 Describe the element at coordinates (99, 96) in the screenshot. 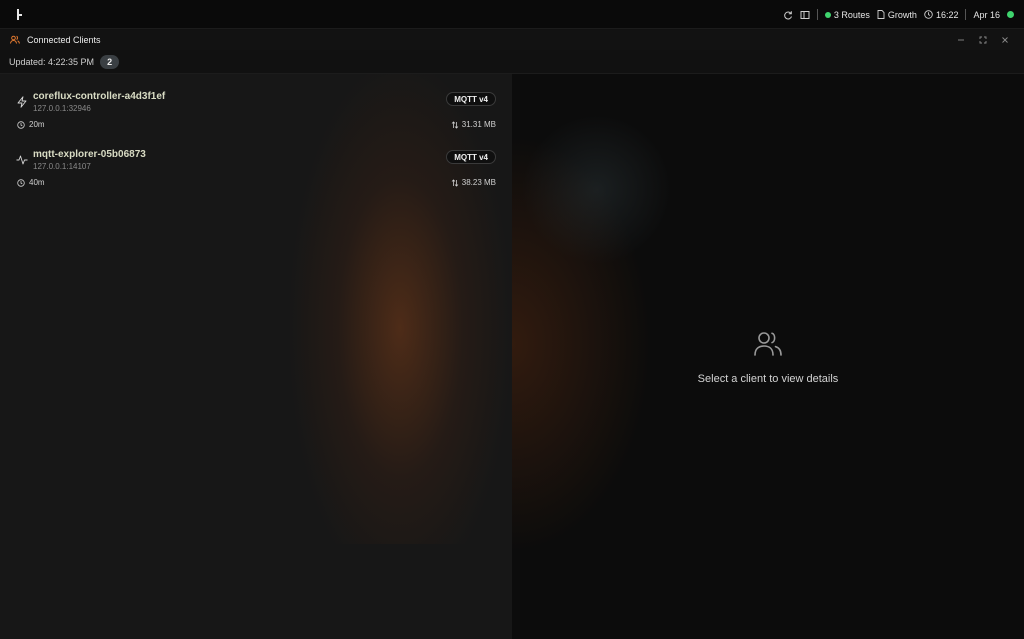

I see `client-name: coreflux-controller-a4d3f1ef` at that location.